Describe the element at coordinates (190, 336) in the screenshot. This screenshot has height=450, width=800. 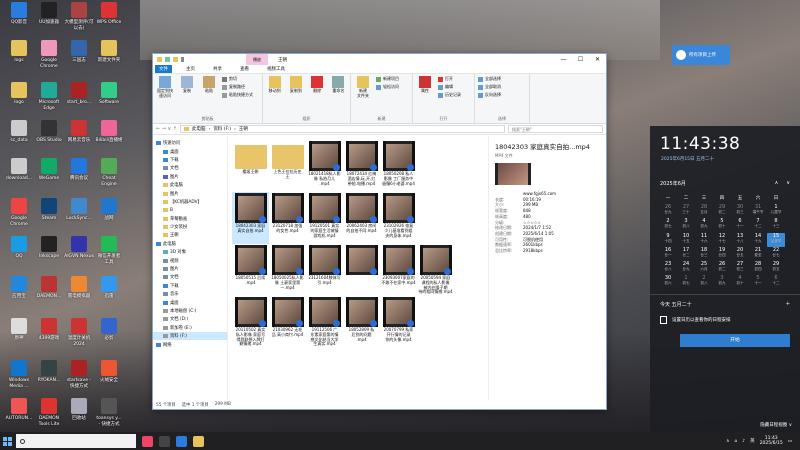
I see `nav-item: 资料 (F:)` at that location.